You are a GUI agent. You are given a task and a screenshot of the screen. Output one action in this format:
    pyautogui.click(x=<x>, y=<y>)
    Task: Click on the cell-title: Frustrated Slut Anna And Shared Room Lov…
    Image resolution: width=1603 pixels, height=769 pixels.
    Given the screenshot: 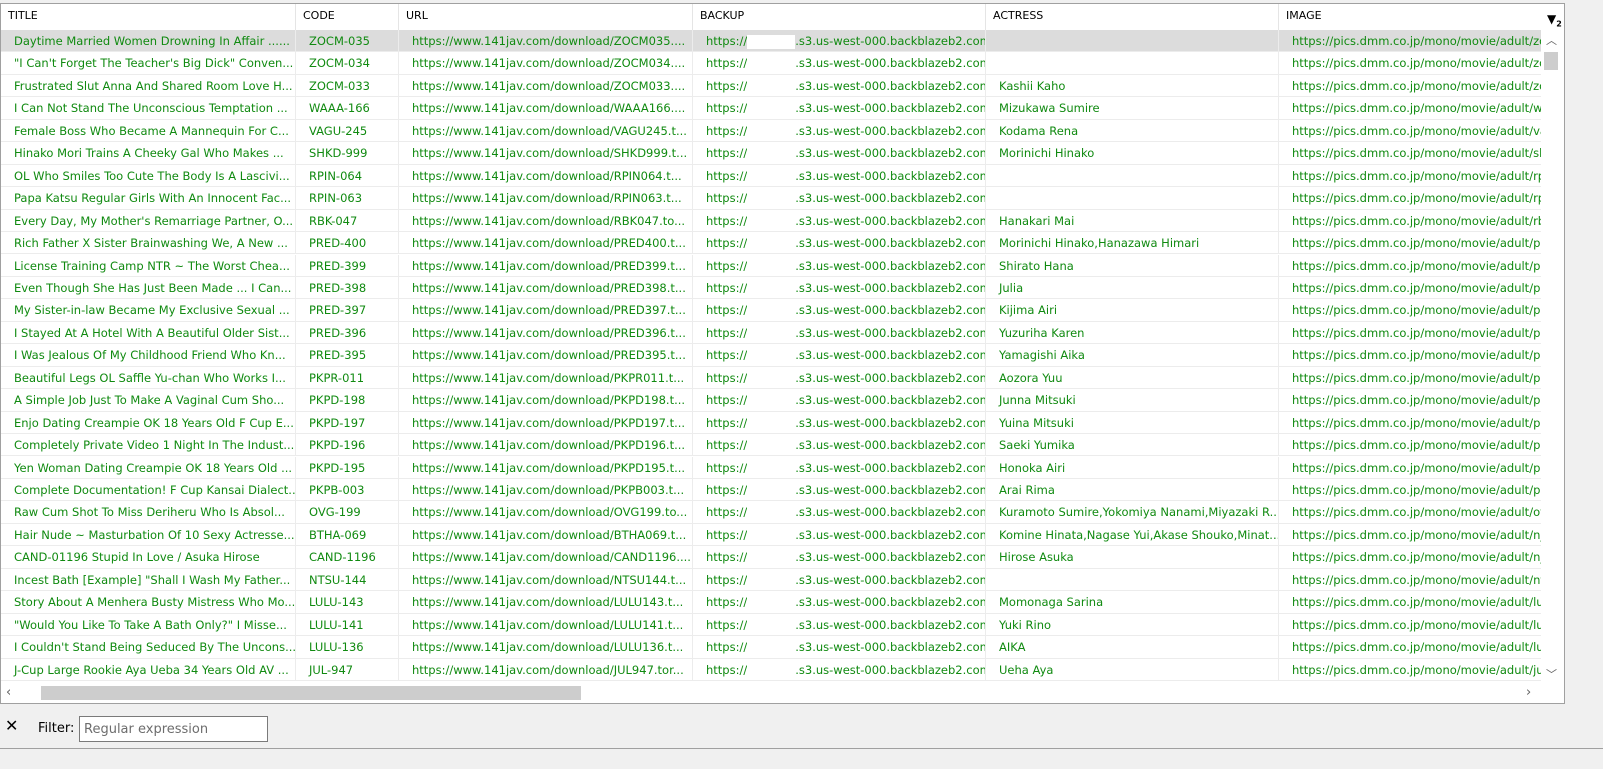 What is the action you would take?
    pyautogui.click(x=148, y=85)
    